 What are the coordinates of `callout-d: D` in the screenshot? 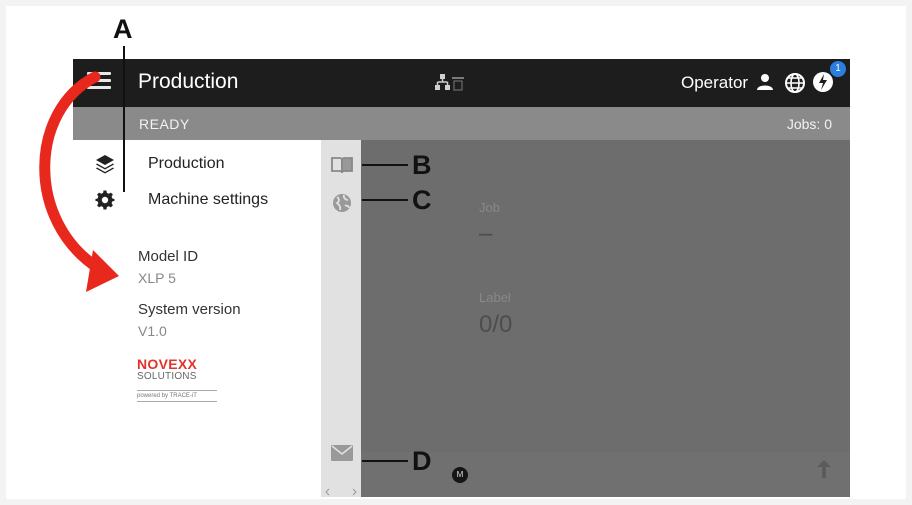 It's located at (422, 461).